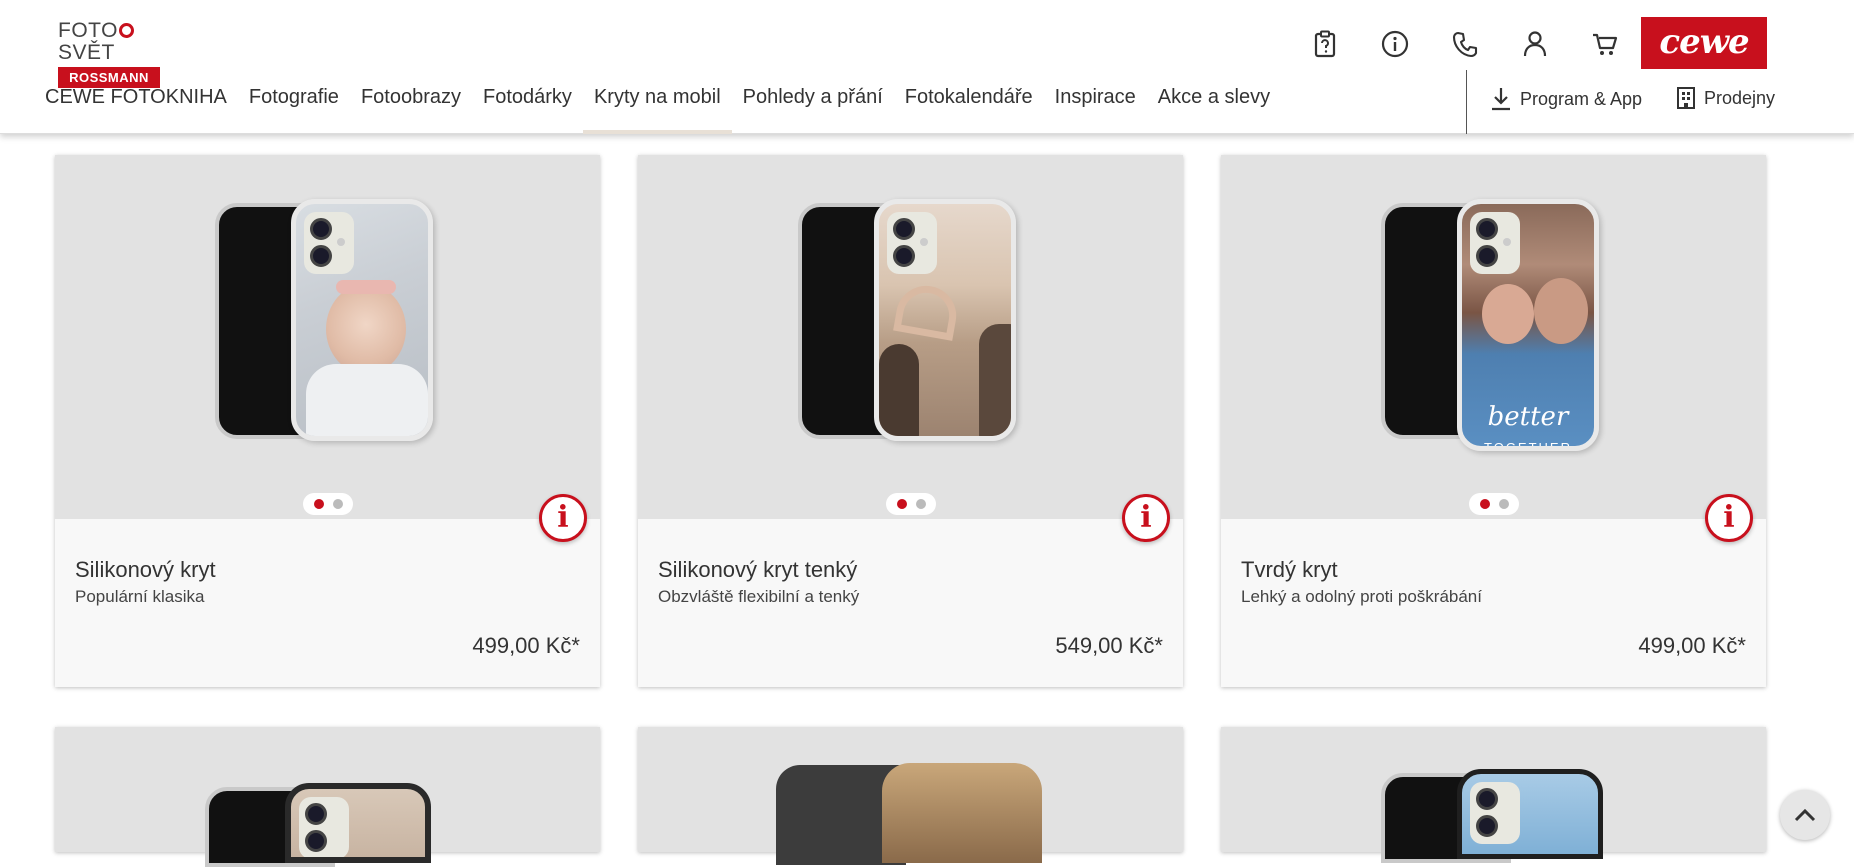 This screenshot has height=867, width=1854. What do you see at coordinates (1740, 97) in the screenshot?
I see `prodejny-label: Prodejny` at bounding box center [1740, 97].